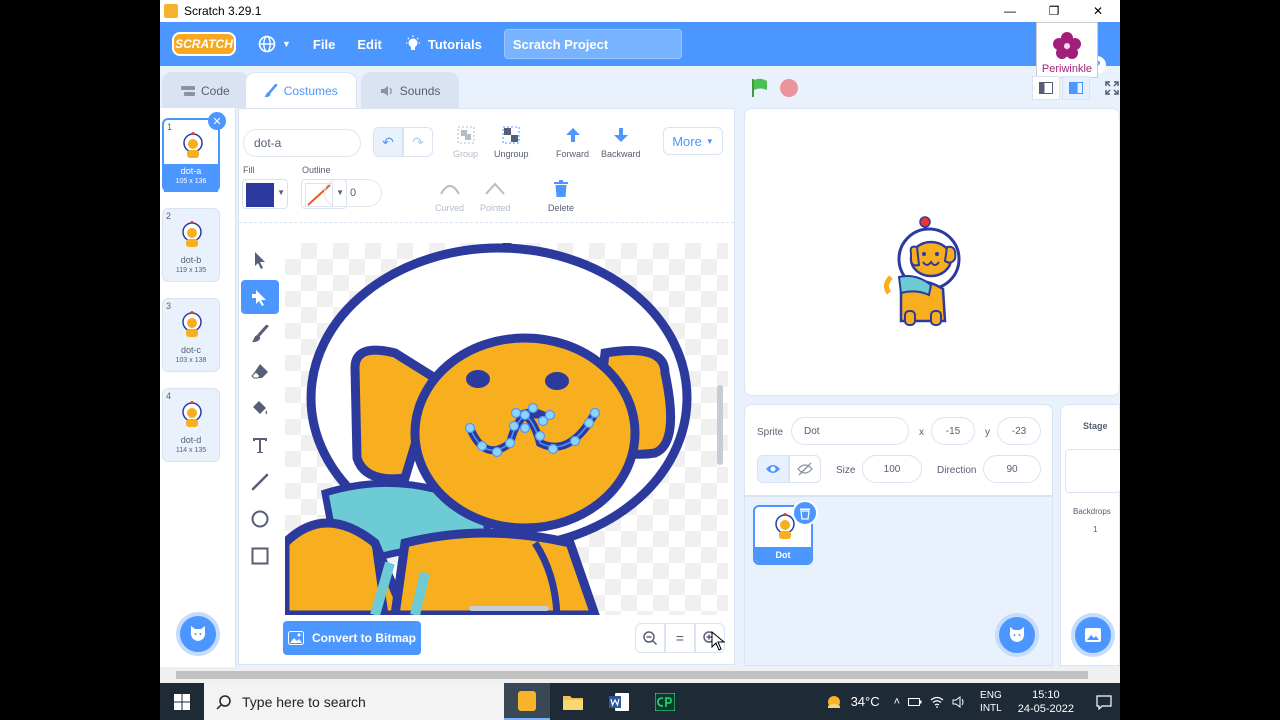 The height and width of the screenshot is (720, 1280). I want to click on zoom-reset-button: =, so click(680, 638).